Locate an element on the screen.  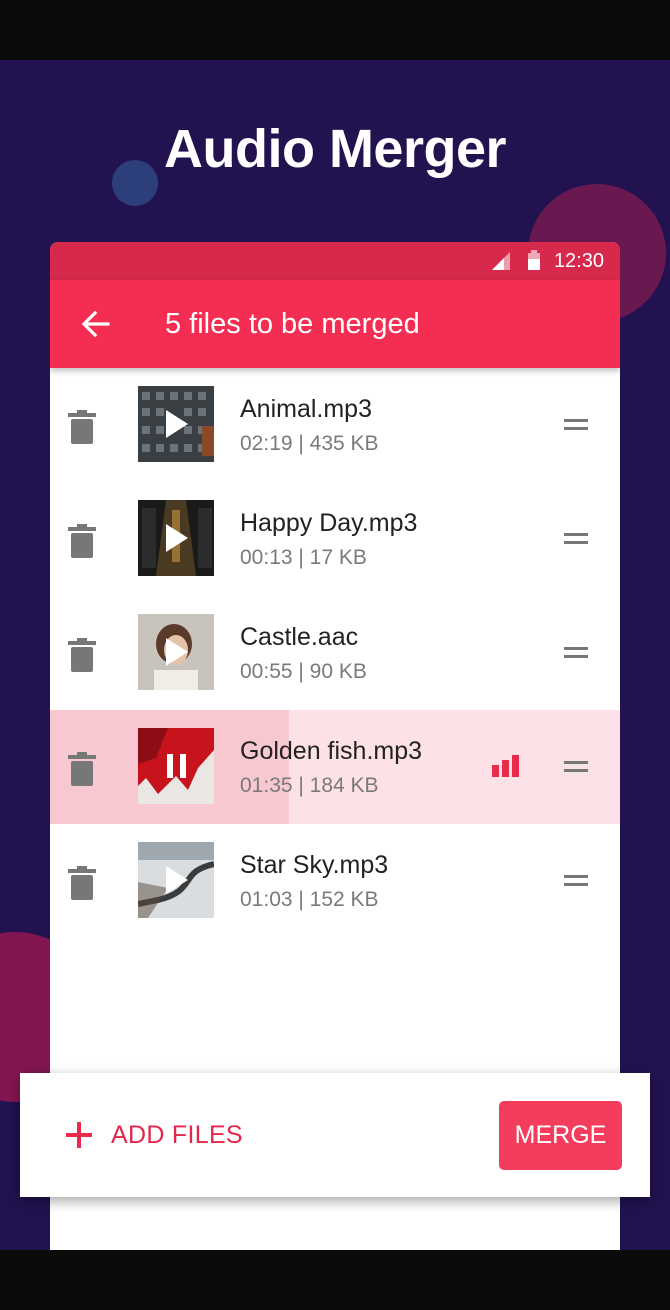
file-meta: 00:13 | 17 KB is located at coordinates (303, 557).